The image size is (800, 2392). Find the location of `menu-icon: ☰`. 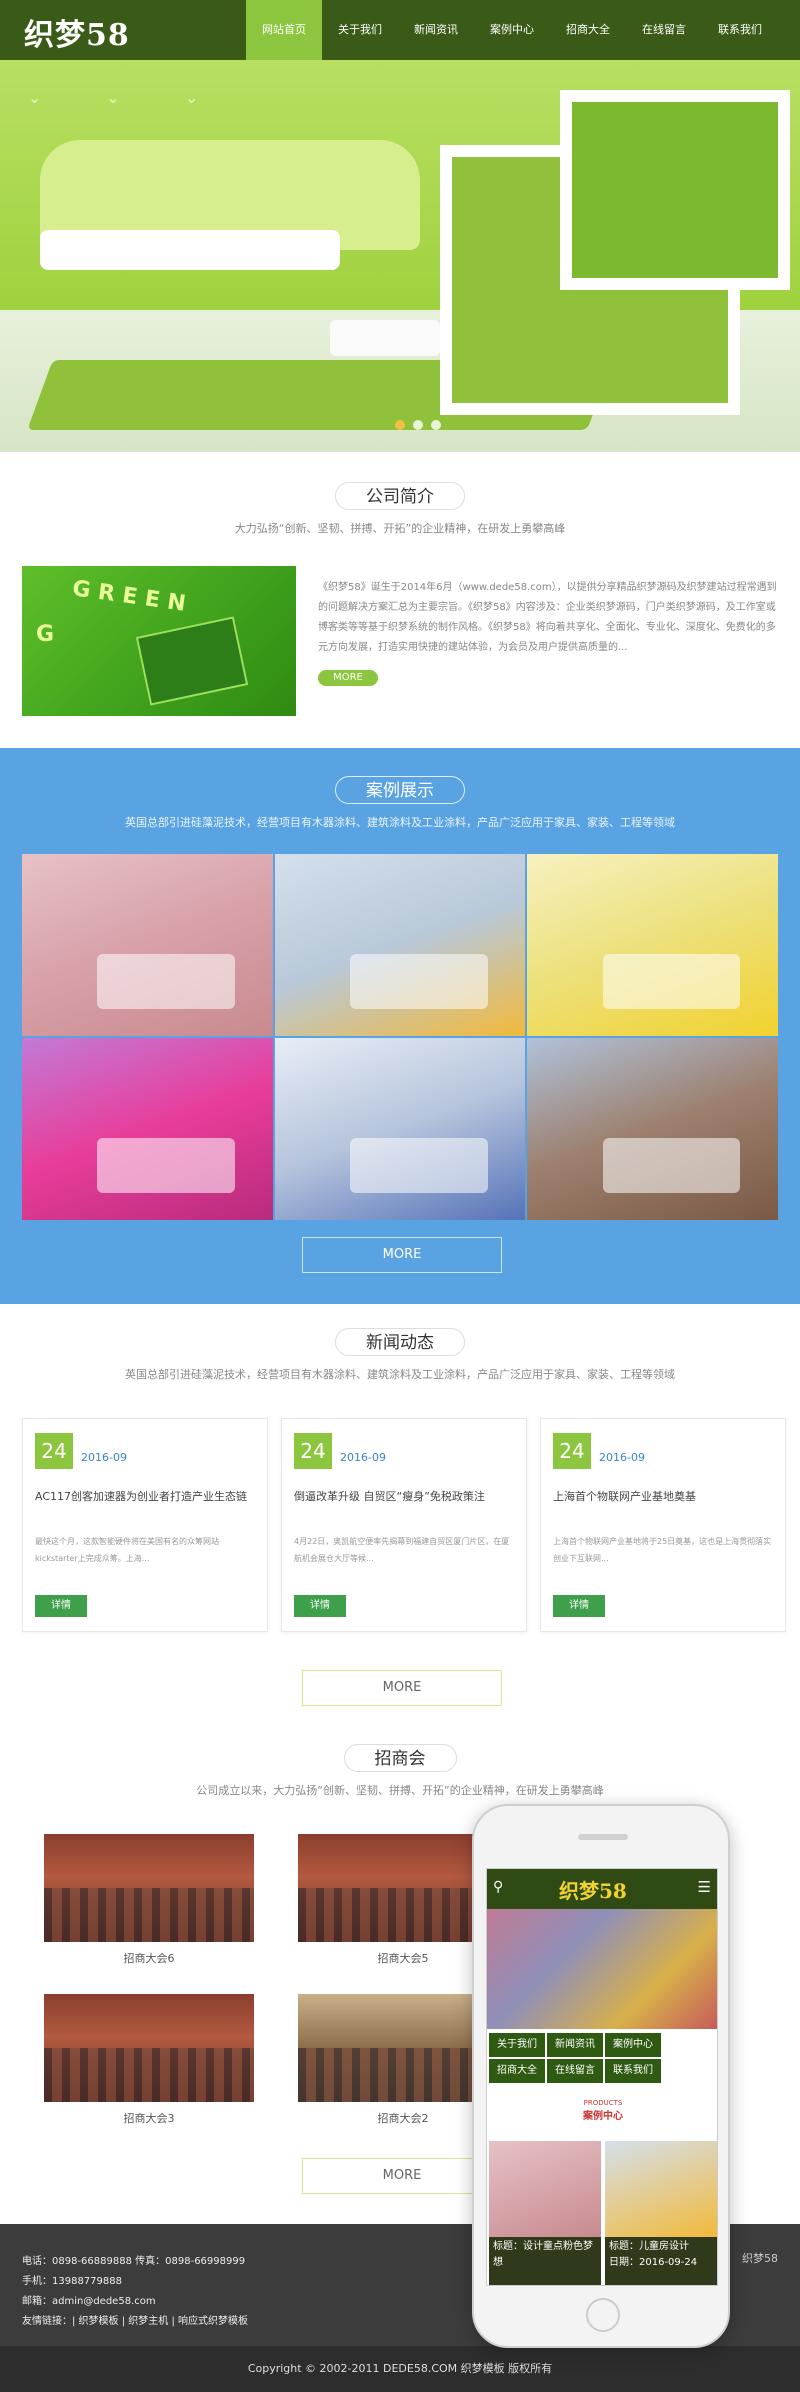

menu-icon: ☰ is located at coordinates (704, 1887).